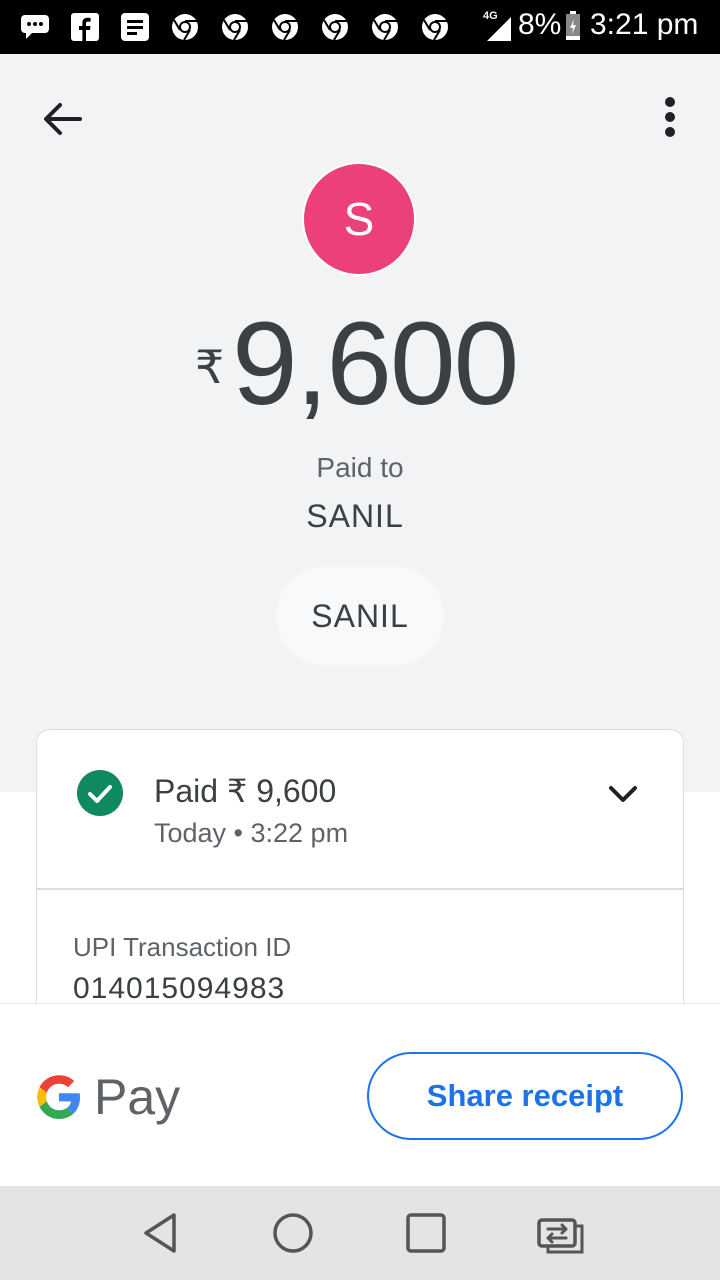  Describe the element at coordinates (560, 1236) in the screenshot. I see `switch-apps-icon` at that location.